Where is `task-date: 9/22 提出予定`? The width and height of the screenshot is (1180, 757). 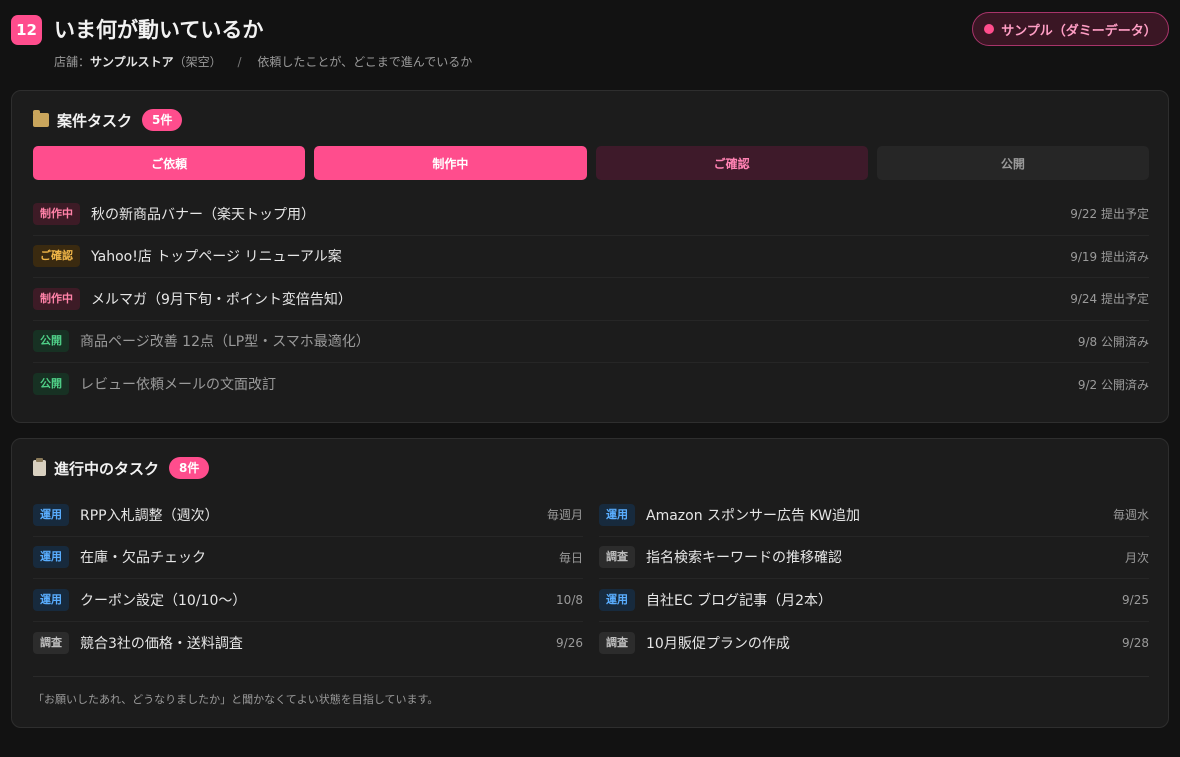 task-date: 9/22 提出予定 is located at coordinates (1109, 214).